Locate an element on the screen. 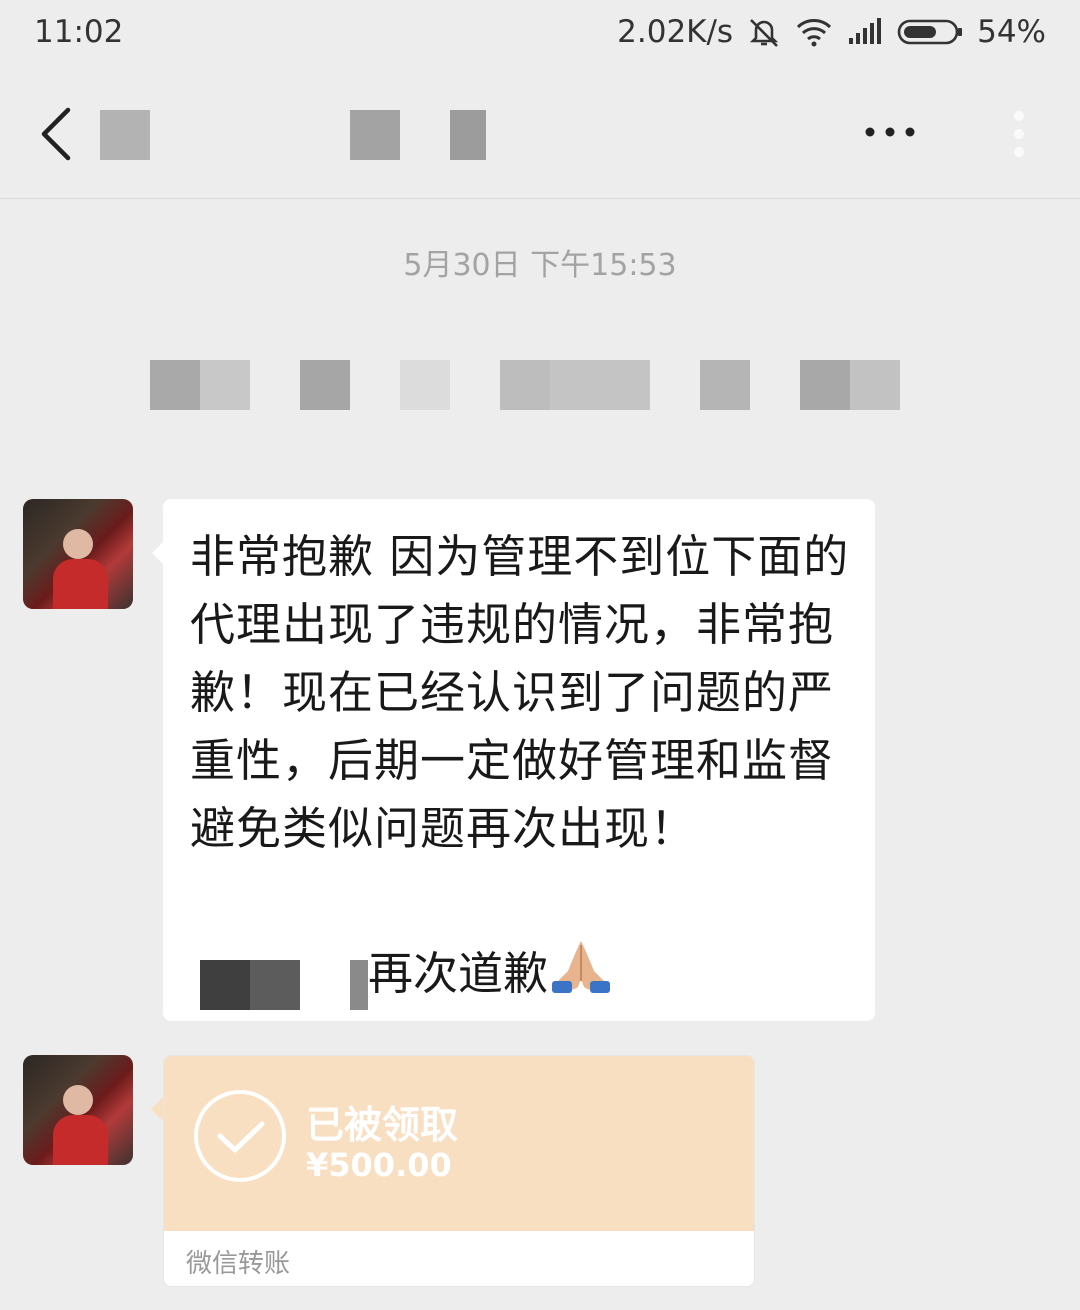 Image resolution: width=1080 pixels, height=1310 pixels. wifi-icon is located at coordinates (814, 32).